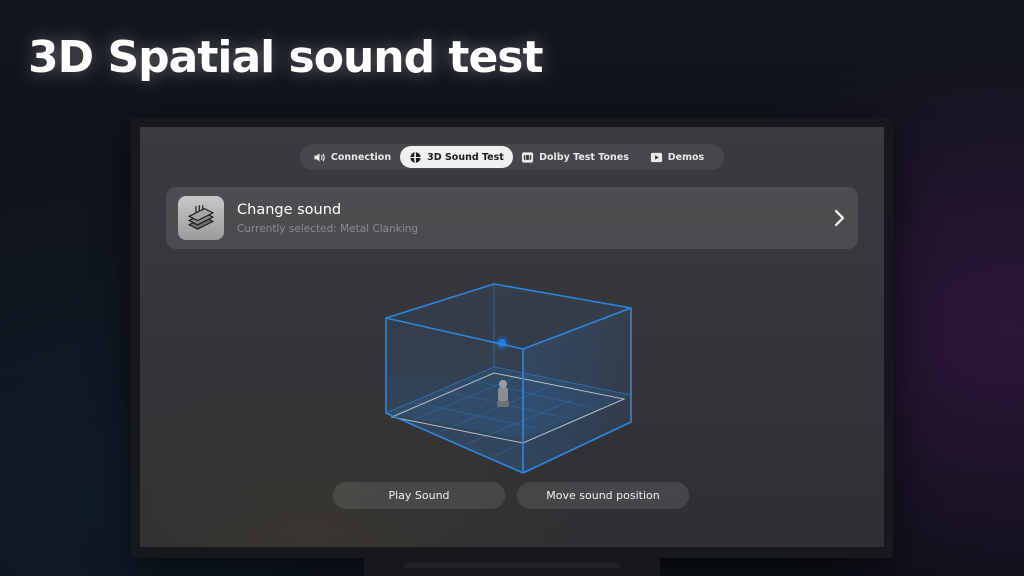  I want to click on tab-dolby-test-tones: Dolby Test Tones, so click(575, 157).